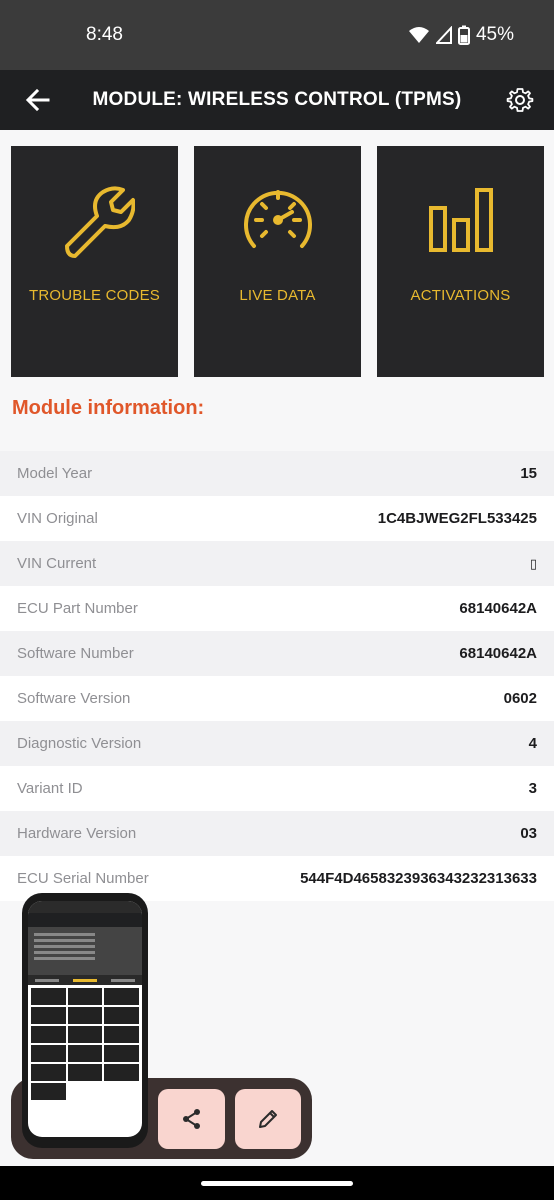  What do you see at coordinates (74, 698) in the screenshot?
I see `info-label: Software Version` at bounding box center [74, 698].